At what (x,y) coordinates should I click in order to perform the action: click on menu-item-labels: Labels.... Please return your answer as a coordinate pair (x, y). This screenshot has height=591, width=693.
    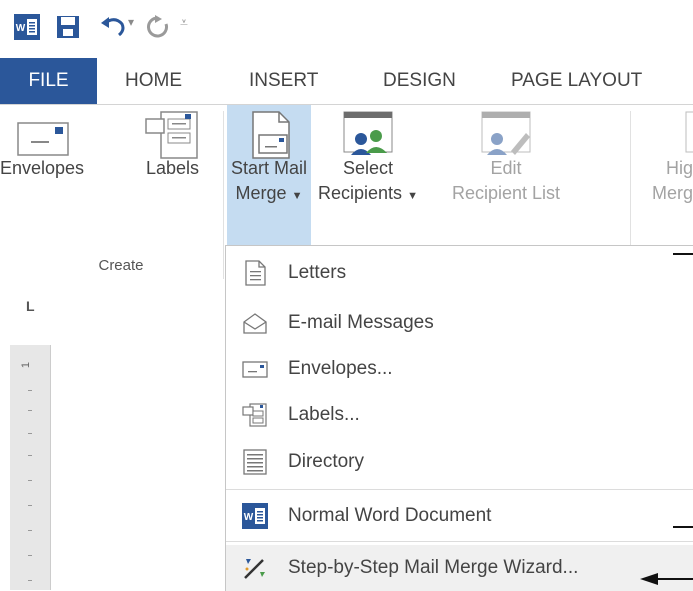
    Looking at the image, I should click on (459, 415).